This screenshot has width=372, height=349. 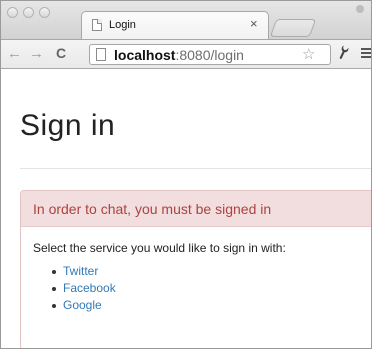 I want to click on alert-message: In order to chat, you must be signed in, so click(x=196, y=209).